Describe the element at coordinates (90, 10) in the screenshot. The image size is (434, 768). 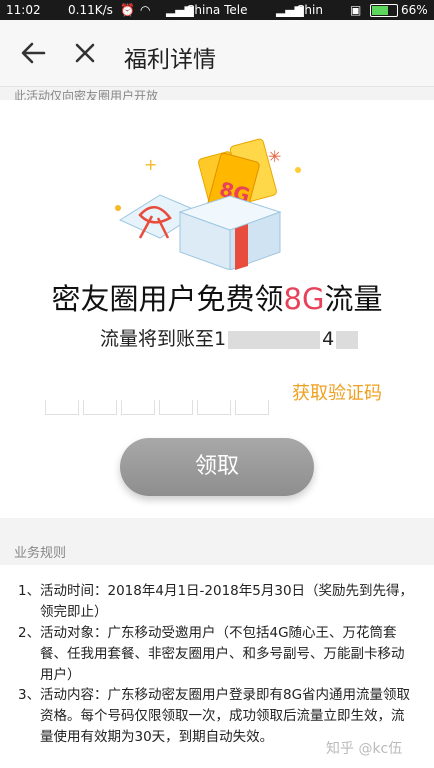
I see `status-network-speed: 0.11K/s` at that location.